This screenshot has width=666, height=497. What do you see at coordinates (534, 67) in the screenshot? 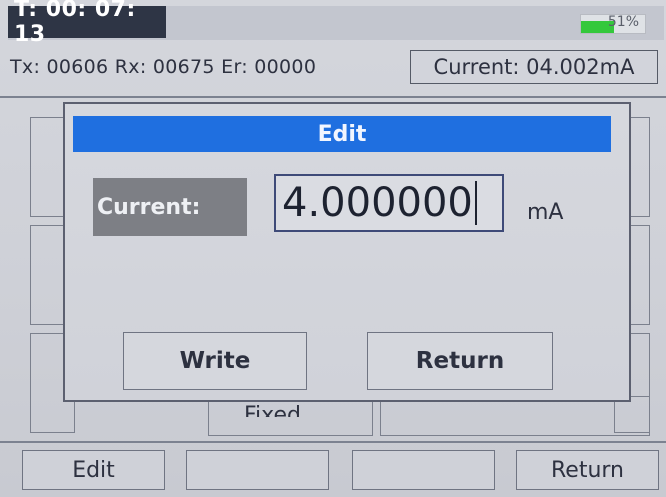
I see `current-readout: Current: 04.002mA` at bounding box center [534, 67].